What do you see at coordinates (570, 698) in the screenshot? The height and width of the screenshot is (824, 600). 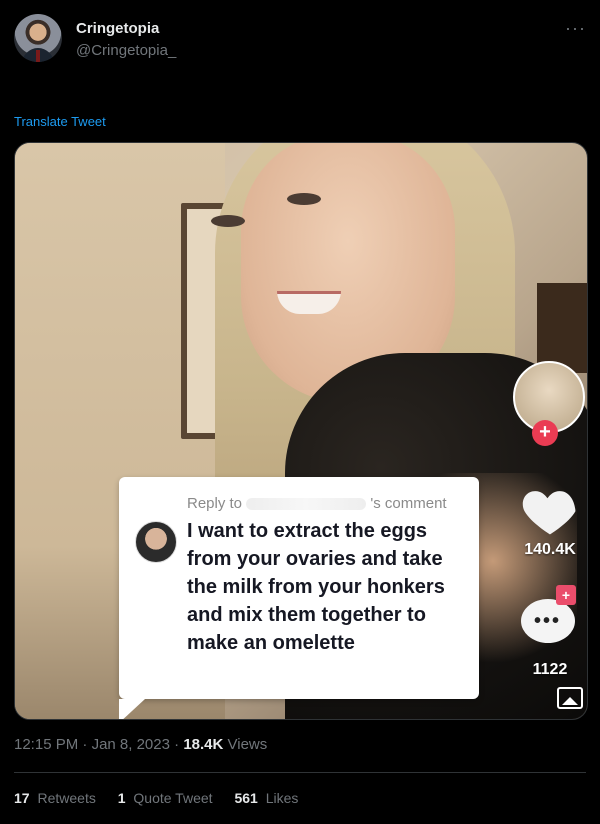 I see `gallery-icon` at bounding box center [570, 698].